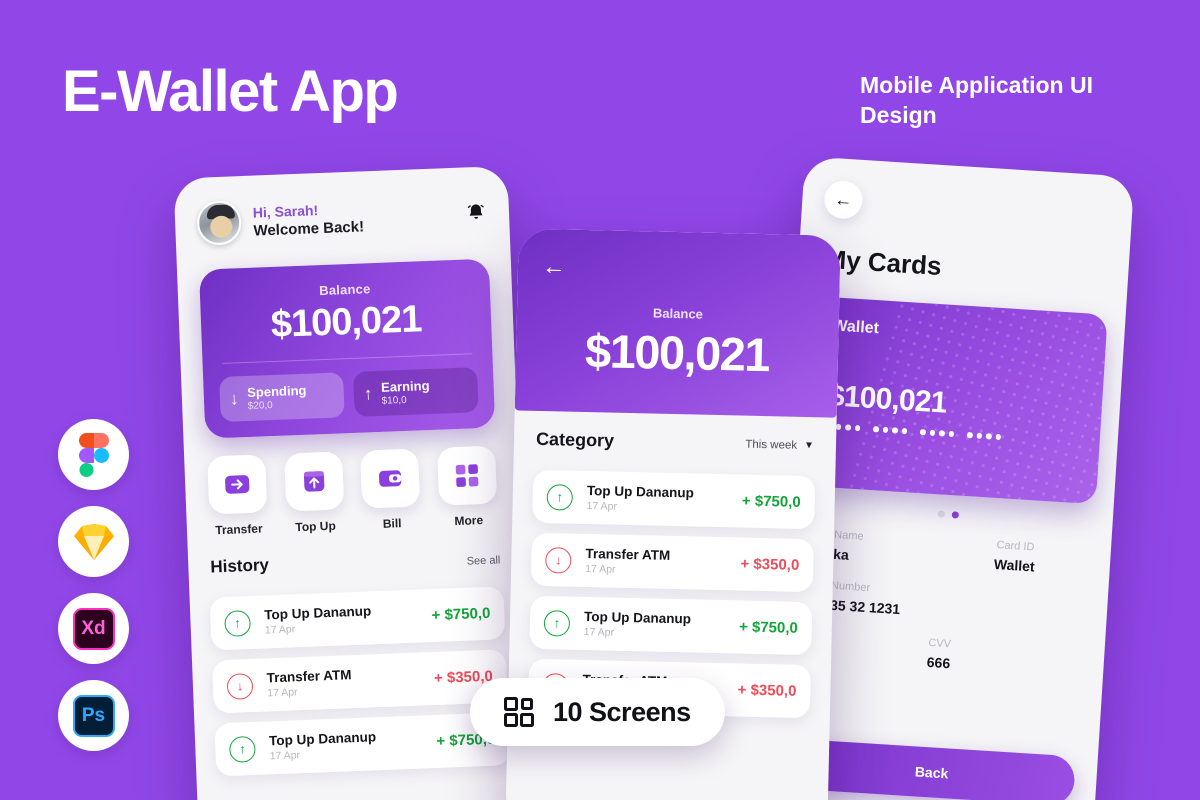 The height and width of the screenshot is (800, 1200). What do you see at coordinates (260, 406) in the screenshot?
I see `spending-value: $20,0` at bounding box center [260, 406].